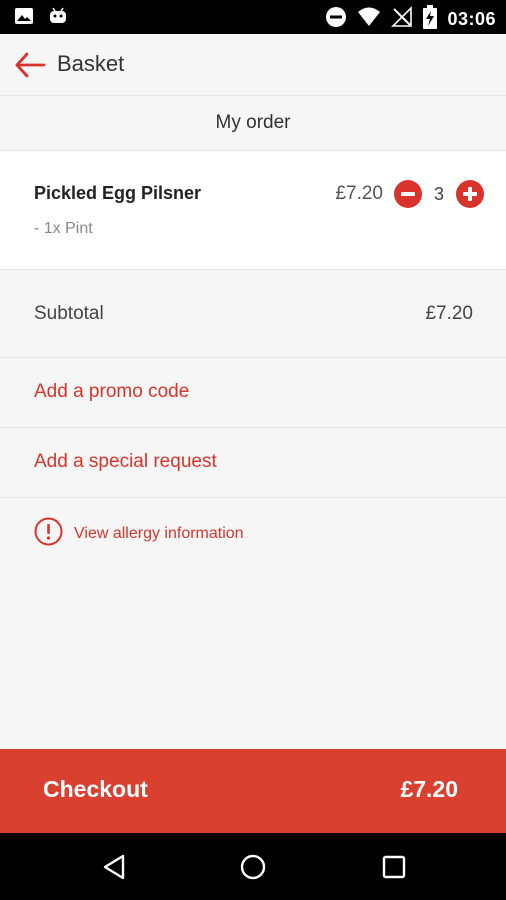 This screenshot has height=900, width=506. I want to click on plus-icon, so click(470, 194).